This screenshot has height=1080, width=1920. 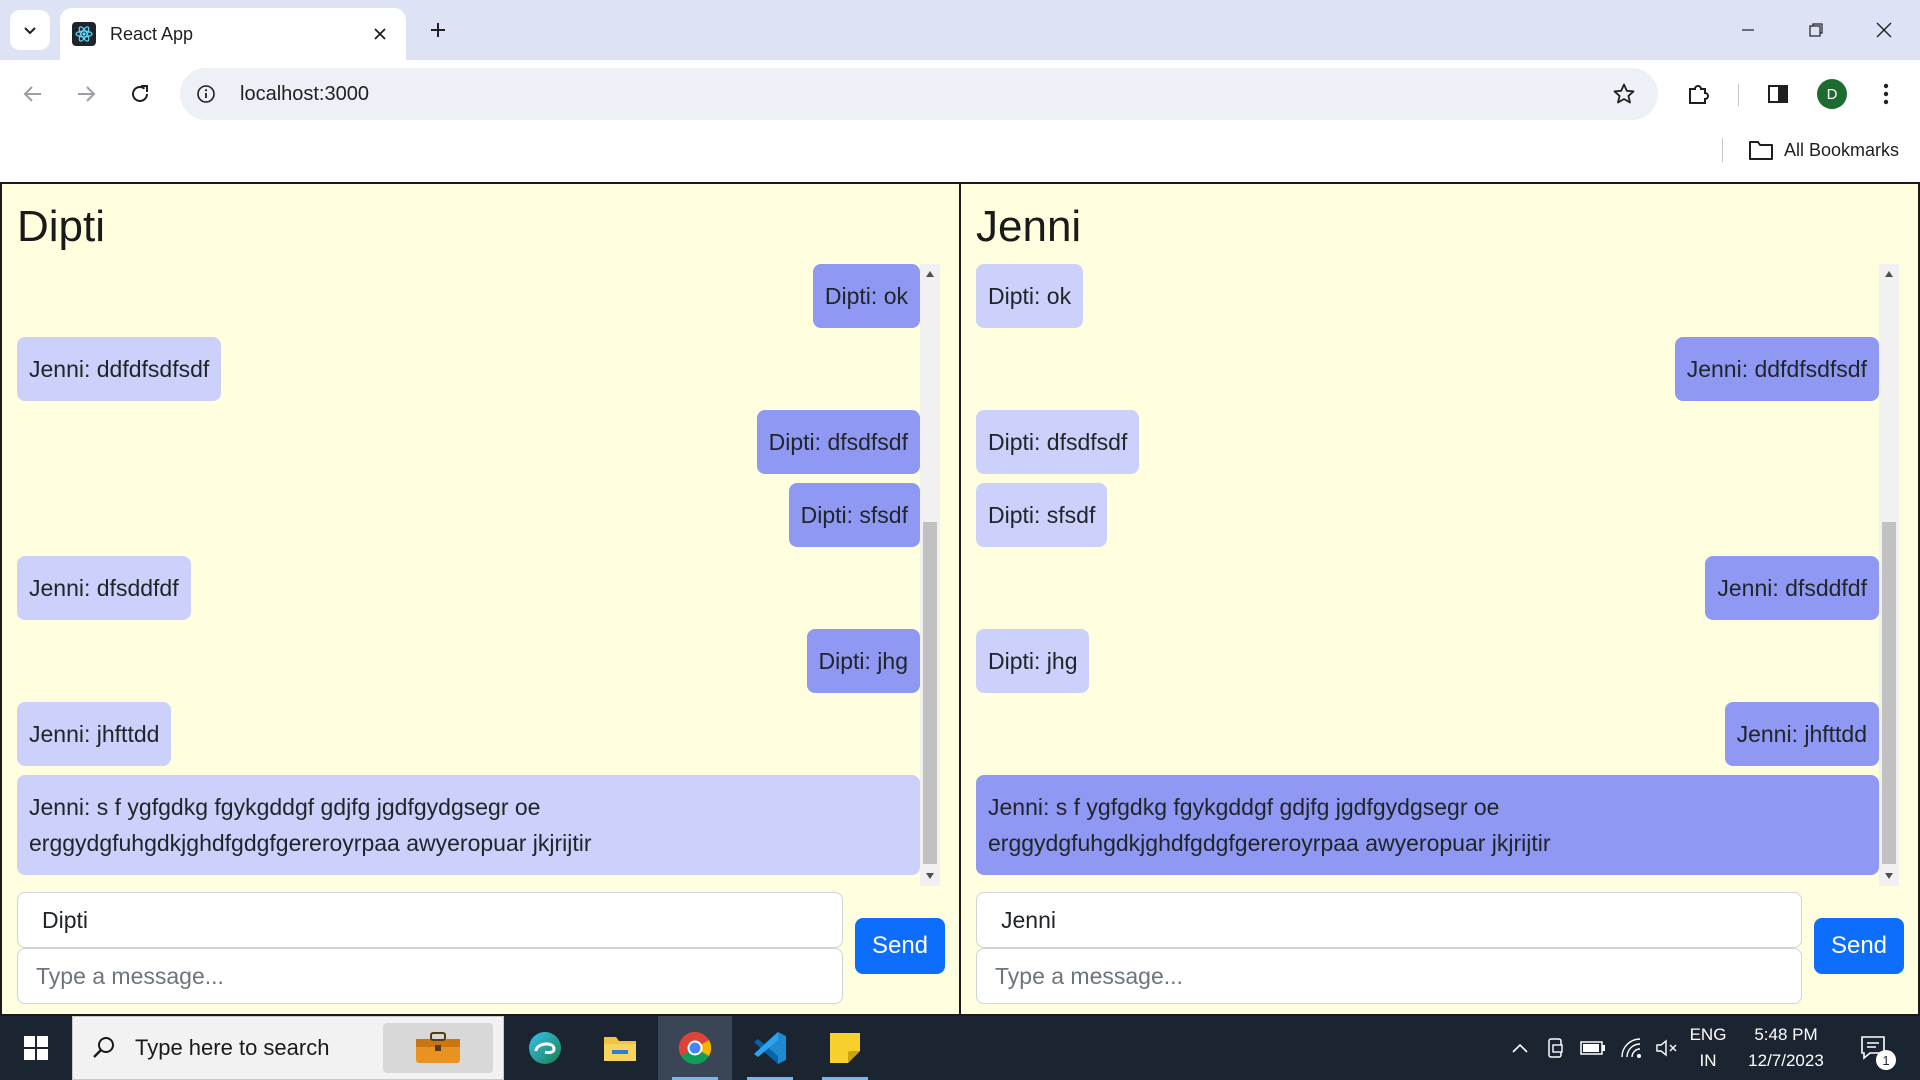 What do you see at coordinates (61, 226) in the screenshot?
I see `panel-title: Dipti` at bounding box center [61, 226].